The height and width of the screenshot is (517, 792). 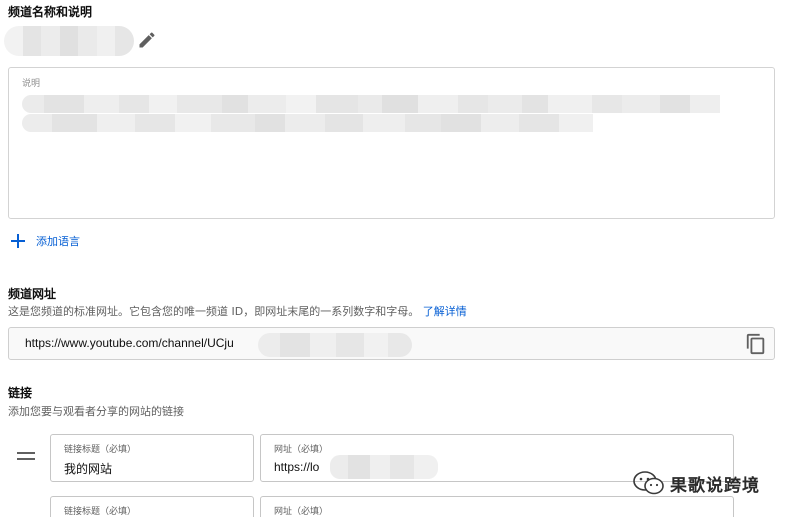 What do you see at coordinates (100, 450) in the screenshot?
I see `link-title-label: 链接标题（必填）` at bounding box center [100, 450].